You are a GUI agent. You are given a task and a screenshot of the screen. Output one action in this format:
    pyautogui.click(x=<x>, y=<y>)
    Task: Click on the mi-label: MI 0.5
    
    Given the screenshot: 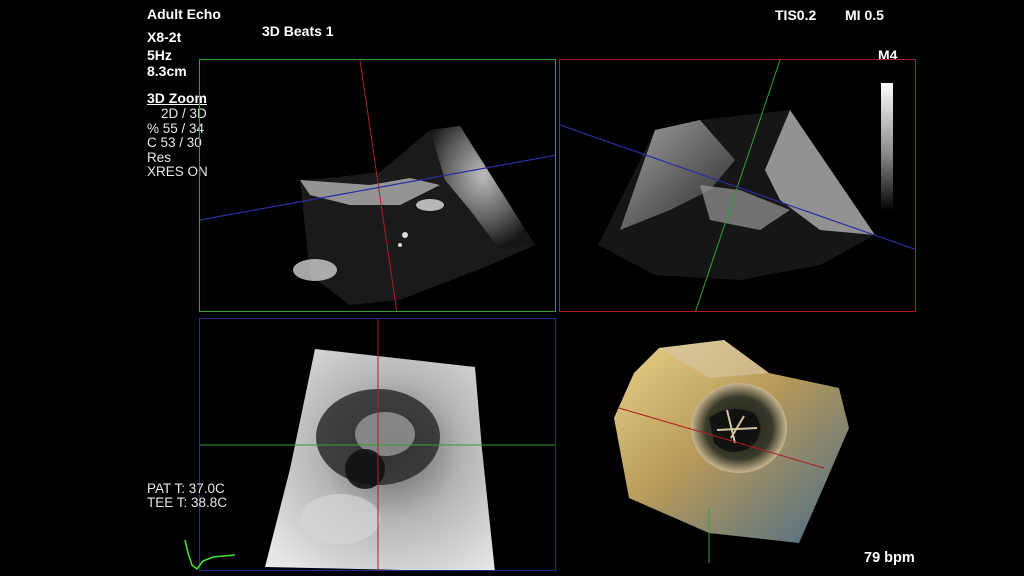 What is the action you would take?
    pyautogui.click(x=864, y=15)
    